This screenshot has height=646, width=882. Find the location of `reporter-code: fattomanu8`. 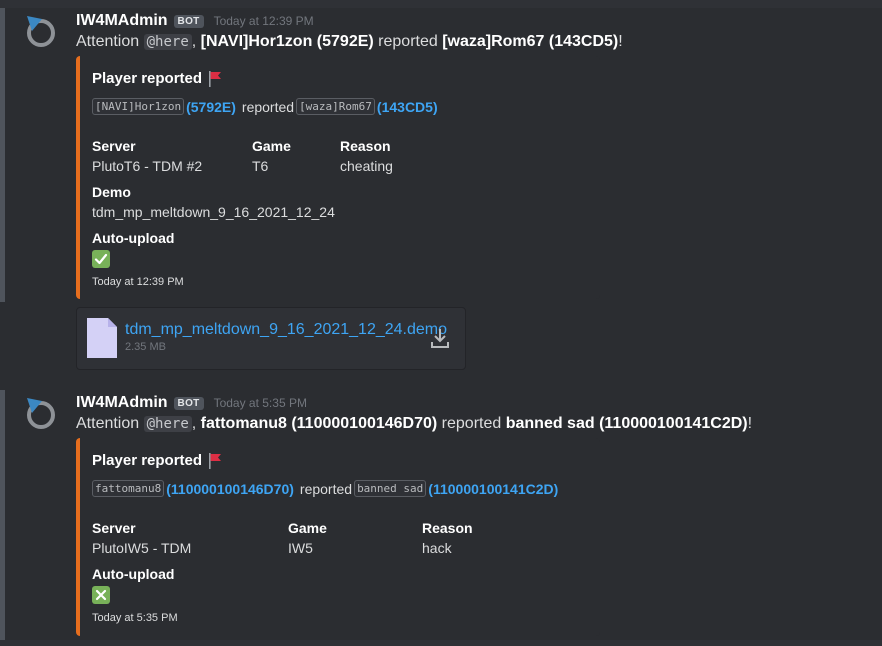

reporter-code: fattomanu8 is located at coordinates (128, 488).